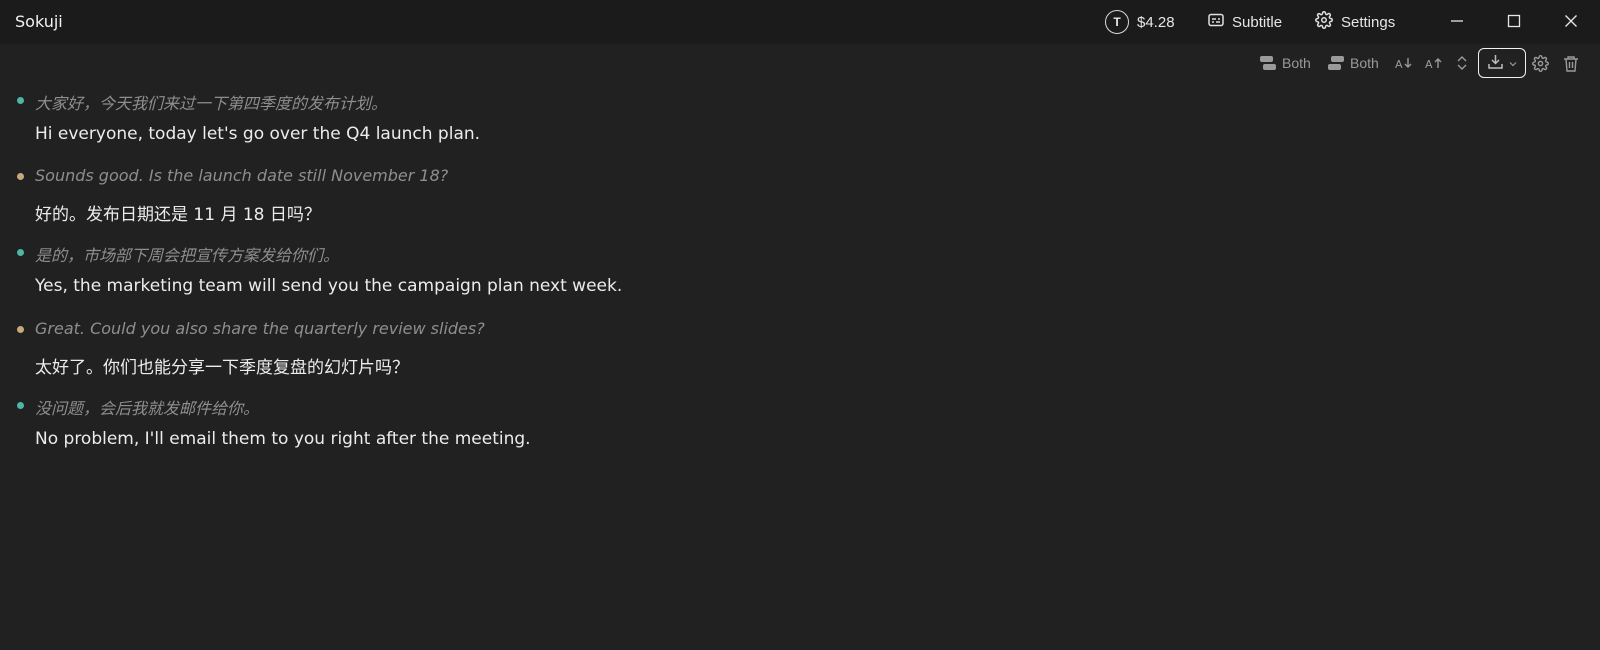 The image size is (1600, 650). Describe the element at coordinates (1336, 63) in the screenshot. I see `speech-bubbles-alt-icon` at that location.